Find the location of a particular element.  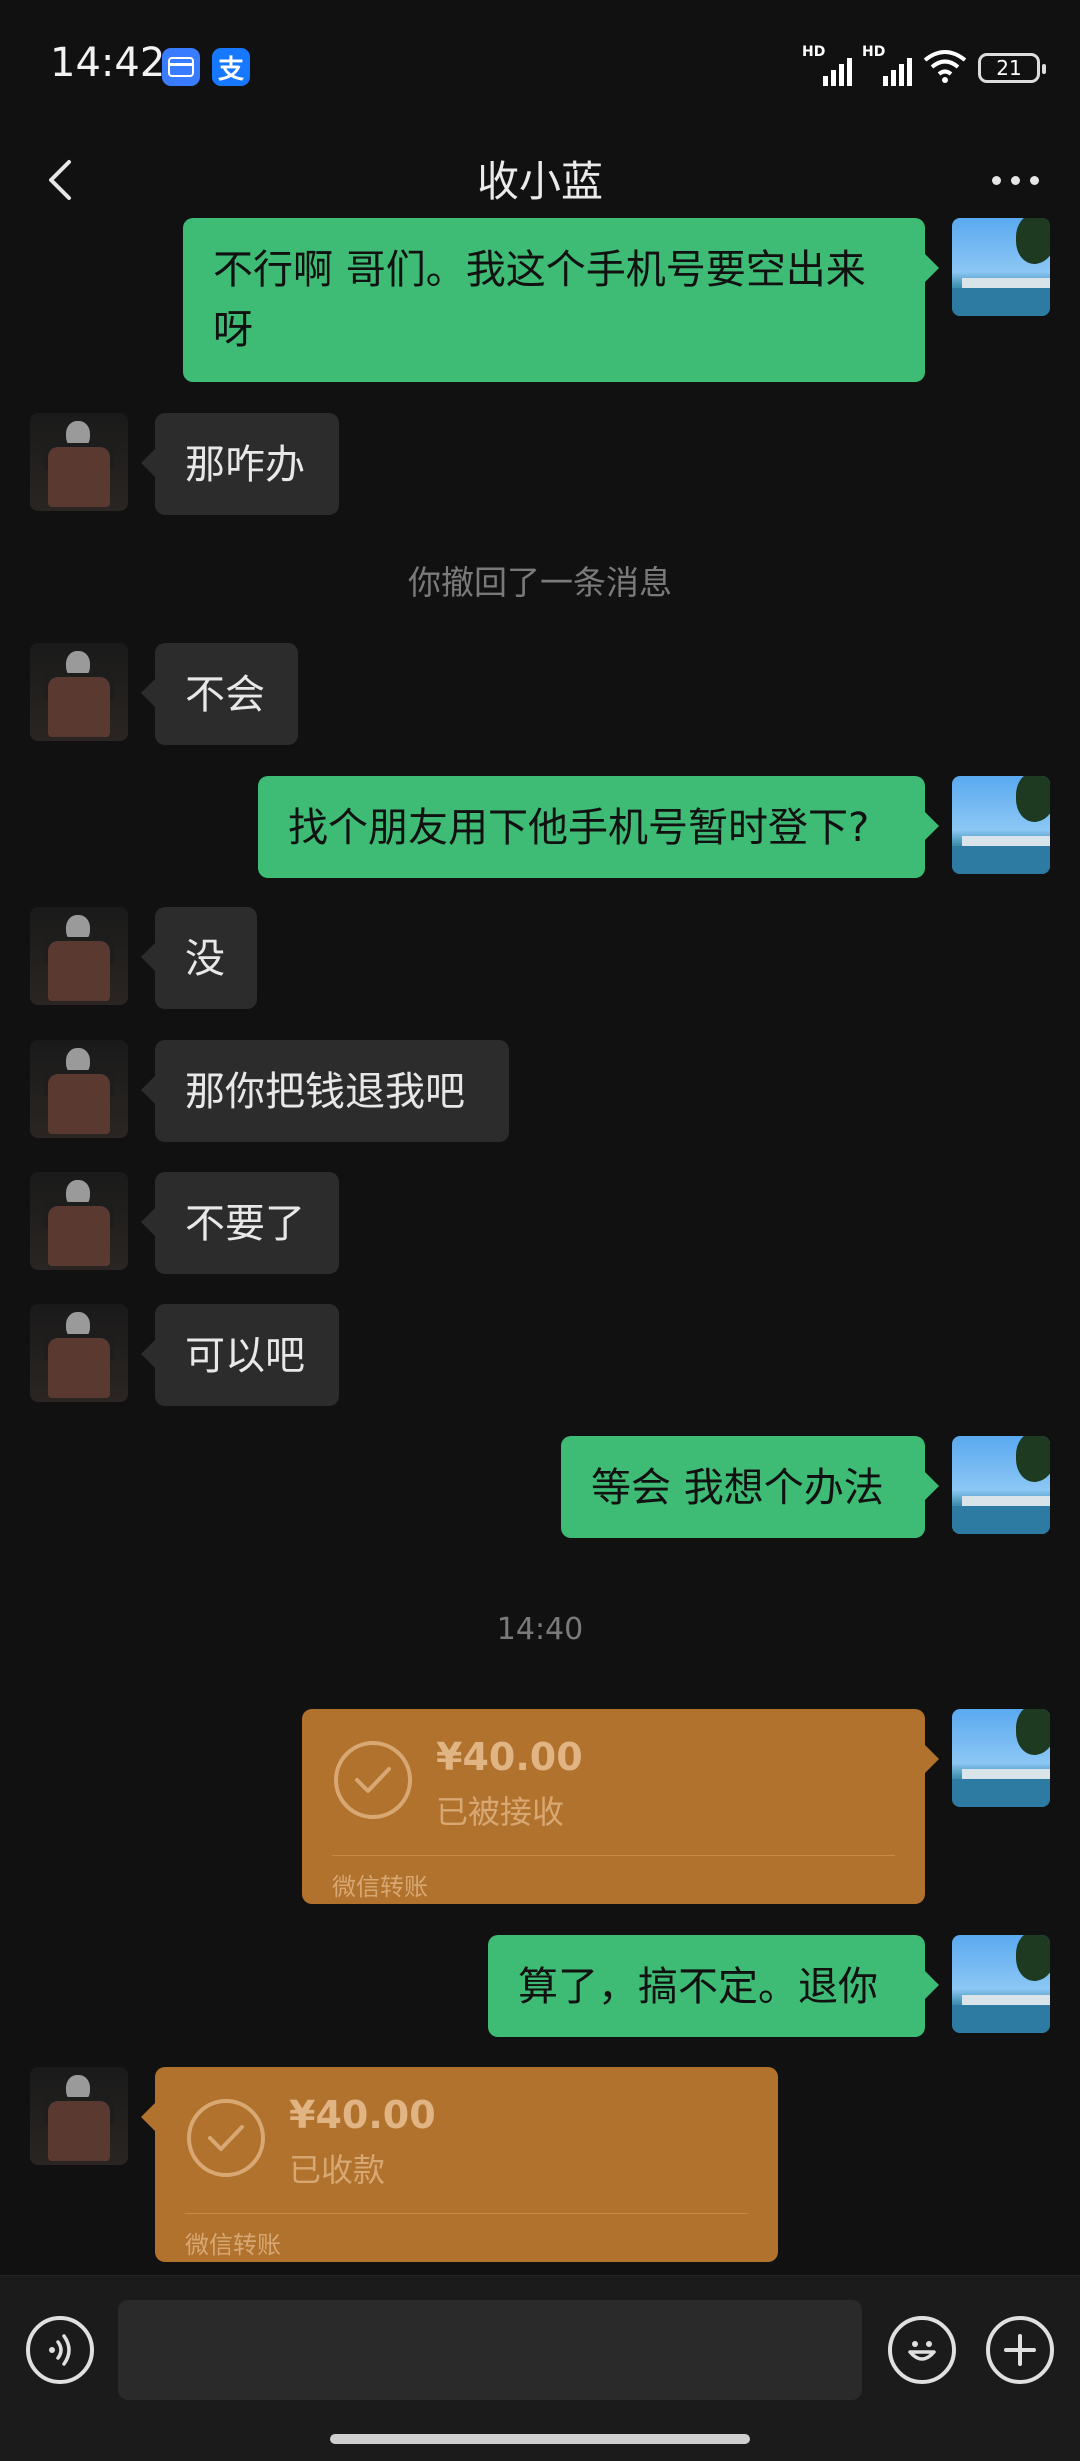

more-dots-icon is located at coordinates (996, 180).